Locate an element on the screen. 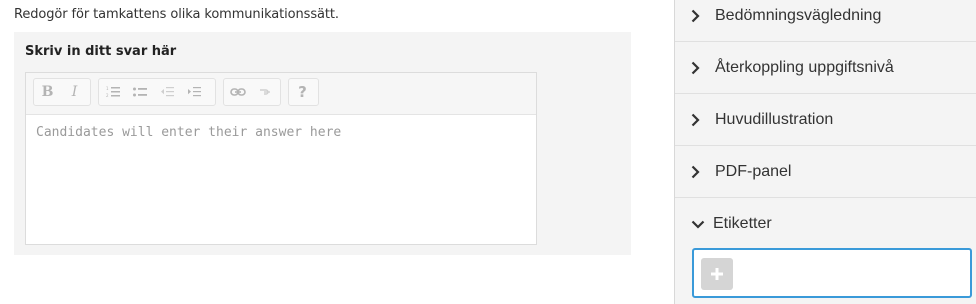  outdent-icon is located at coordinates (166, 92).